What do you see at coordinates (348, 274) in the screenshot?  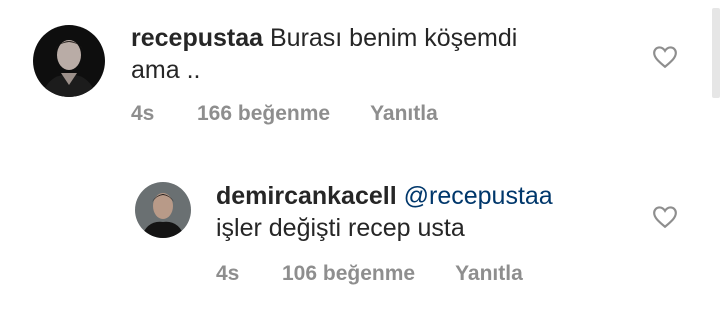 I see `like-count: 106 beğenme` at bounding box center [348, 274].